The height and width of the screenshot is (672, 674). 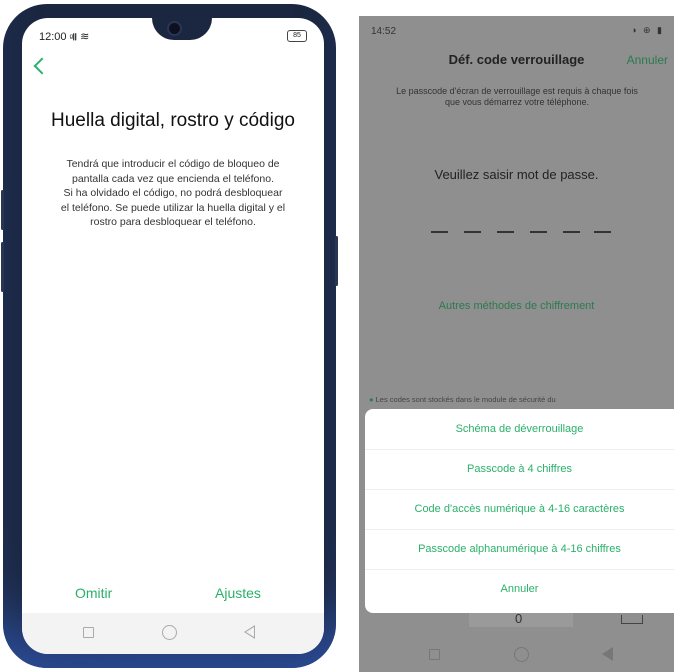 What do you see at coordinates (632, 619) in the screenshot?
I see `delete-key-icon` at bounding box center [632, 619].